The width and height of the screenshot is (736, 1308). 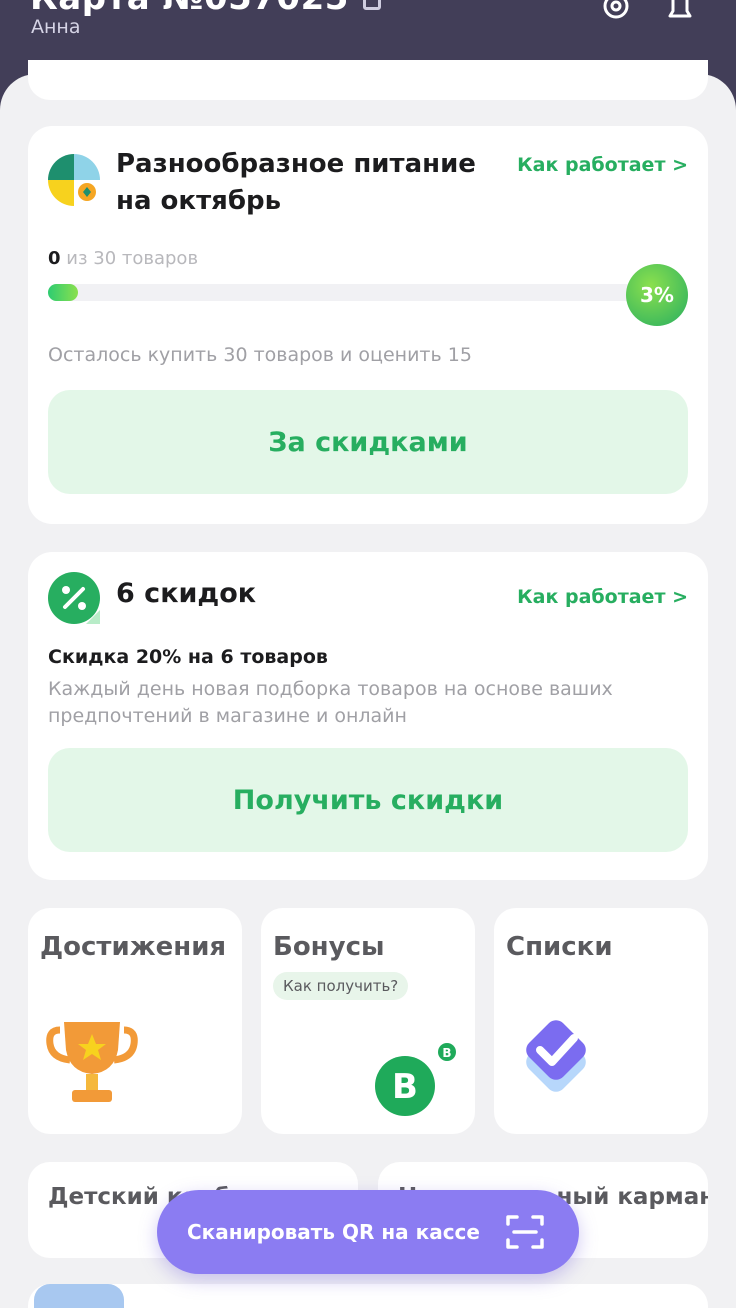 What do you see at coordinates (368, 1021) in the screenshot?
I see `bonuses-tile: Бонусы Как получить? B B` at bounding box center [368, 1021].